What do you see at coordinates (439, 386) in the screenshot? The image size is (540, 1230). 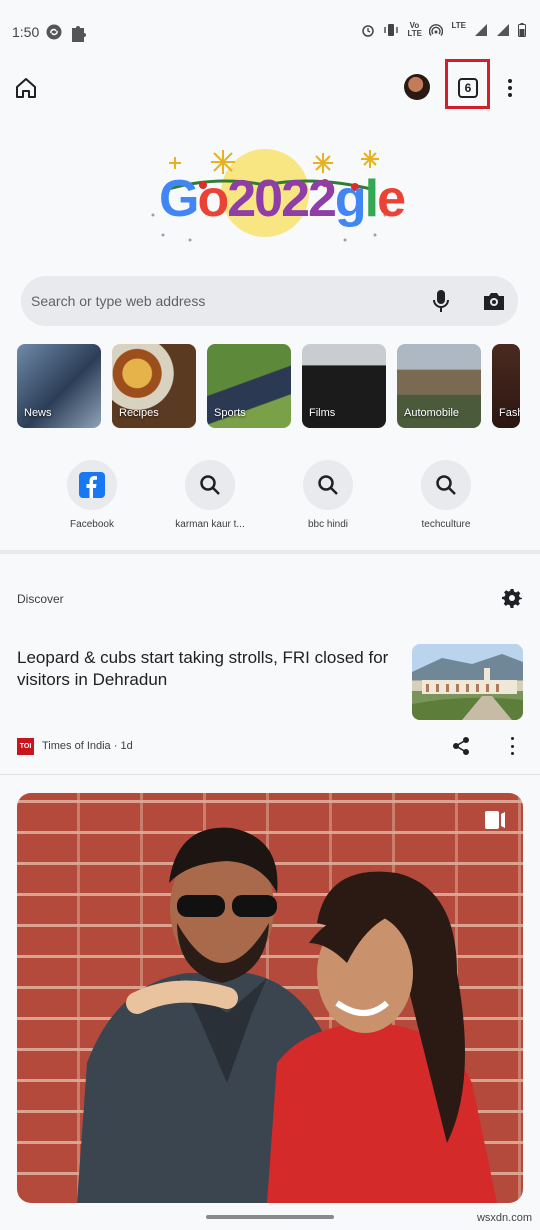 I see `topic-automobile: Automobile` at bounding box center [439, 386].